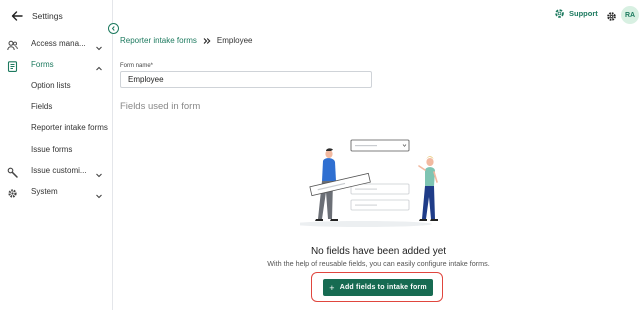 The height and width of the screenshot is (310, 644). What do you see at coordinates (99, 65) in the screenshot?
I see `chevron-up-icon` at bounding box center [99, 65].